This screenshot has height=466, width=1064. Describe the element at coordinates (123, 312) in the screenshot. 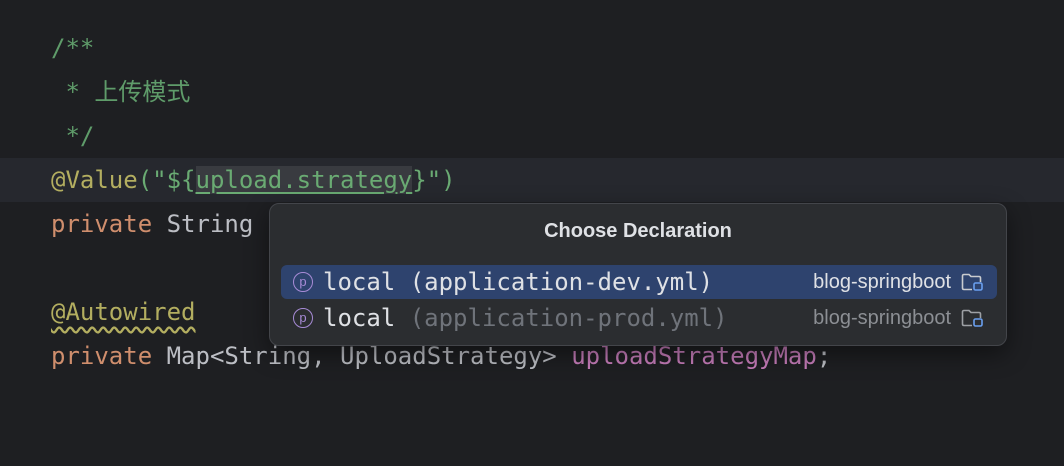

I see `autowired-annotation: @Autowired` at that location.